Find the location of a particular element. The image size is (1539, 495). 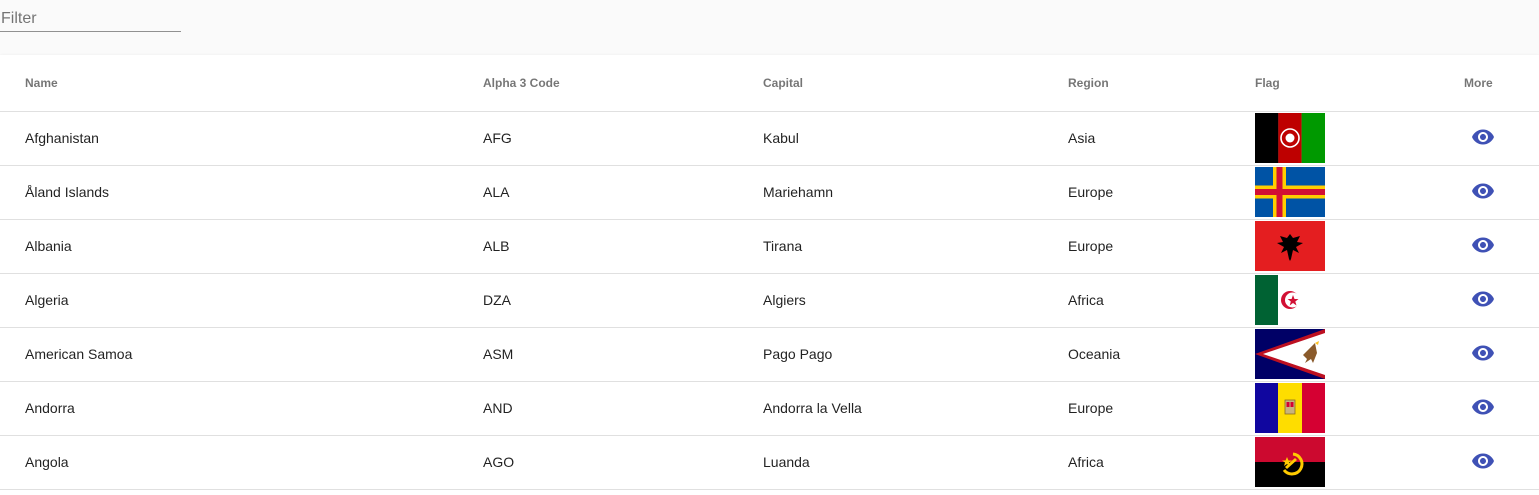

cell-name: American Samoa is located at coordinates (241, 354).